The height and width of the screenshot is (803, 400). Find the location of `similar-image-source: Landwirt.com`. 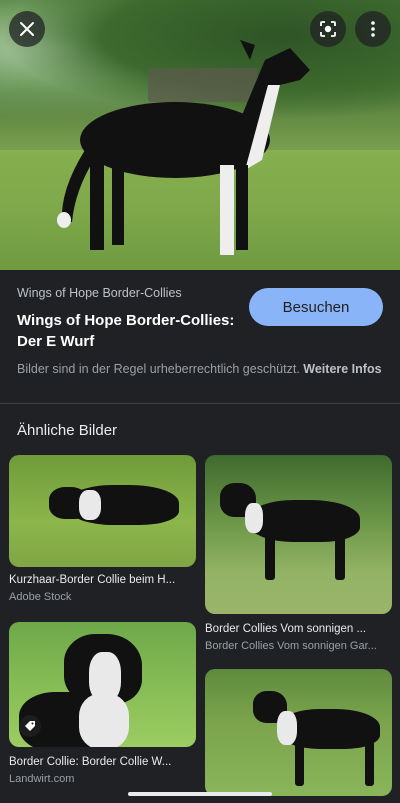

similar-image-source: Landwirt.com is located at coordinates (42, 779).